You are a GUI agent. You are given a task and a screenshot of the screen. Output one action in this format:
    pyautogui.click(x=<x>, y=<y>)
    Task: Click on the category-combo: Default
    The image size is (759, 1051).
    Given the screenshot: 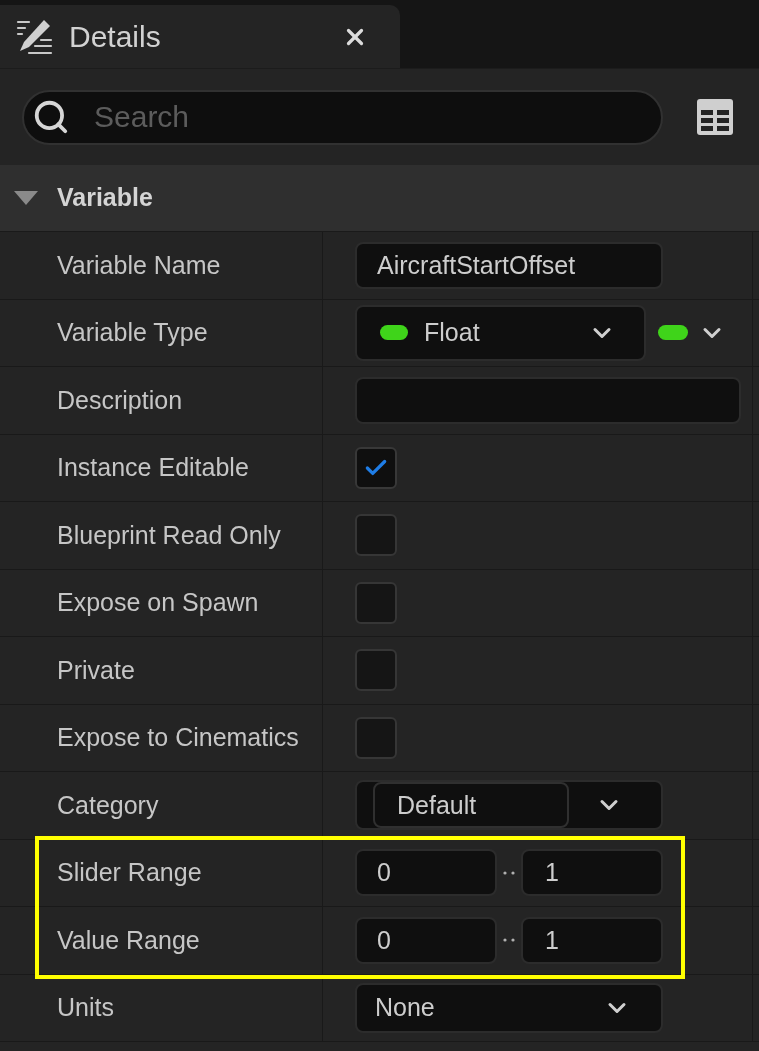 What is the action you would take?
    pyautogui.click(x=509, y=805)
    